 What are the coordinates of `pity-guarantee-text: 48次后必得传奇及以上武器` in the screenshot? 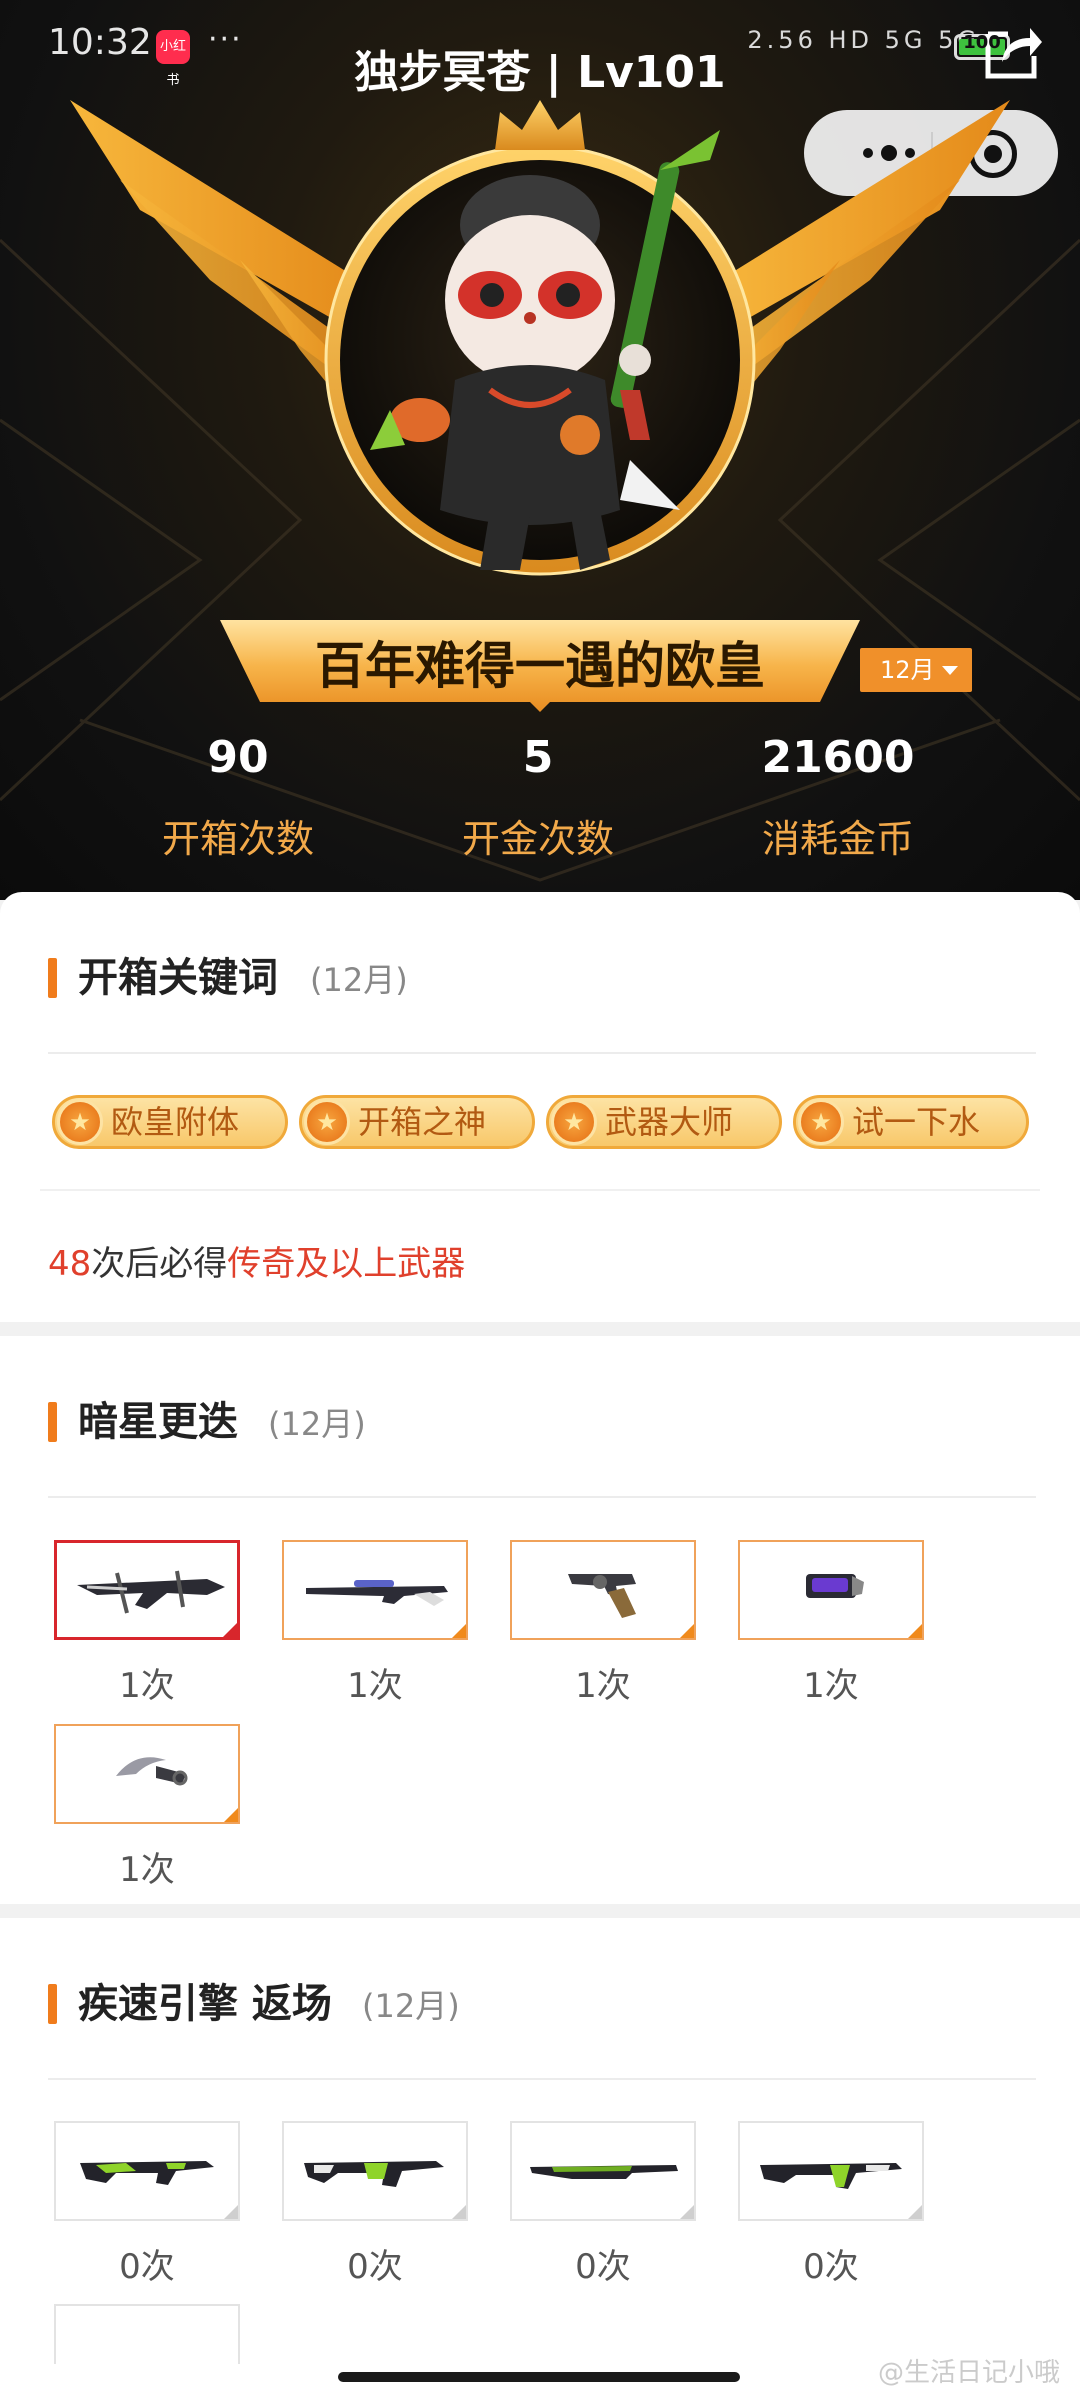 It's located at (256, 1260).